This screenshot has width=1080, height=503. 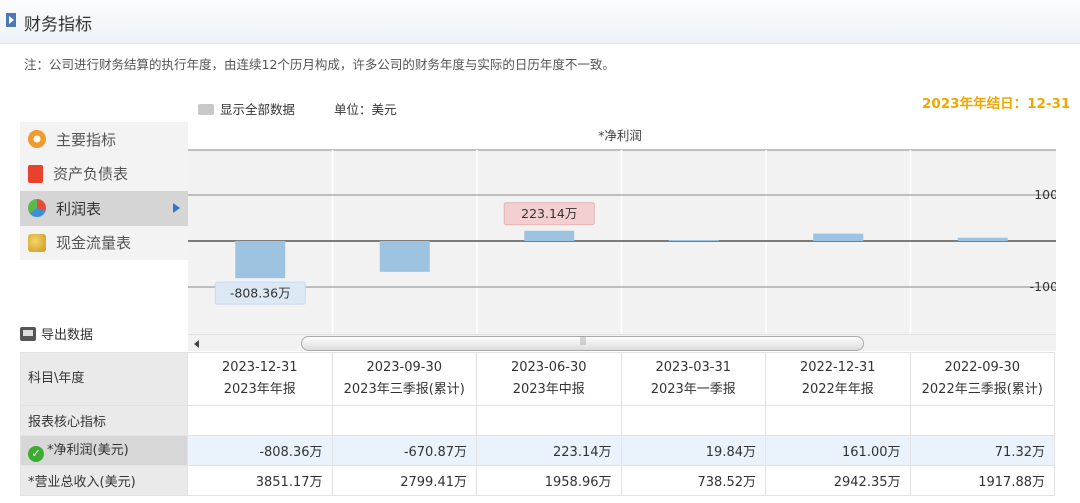 What do you see at coordinates (620, 135) in the screenshot?
I see `chart-title: *净利润` at bounding box center [620, 135].